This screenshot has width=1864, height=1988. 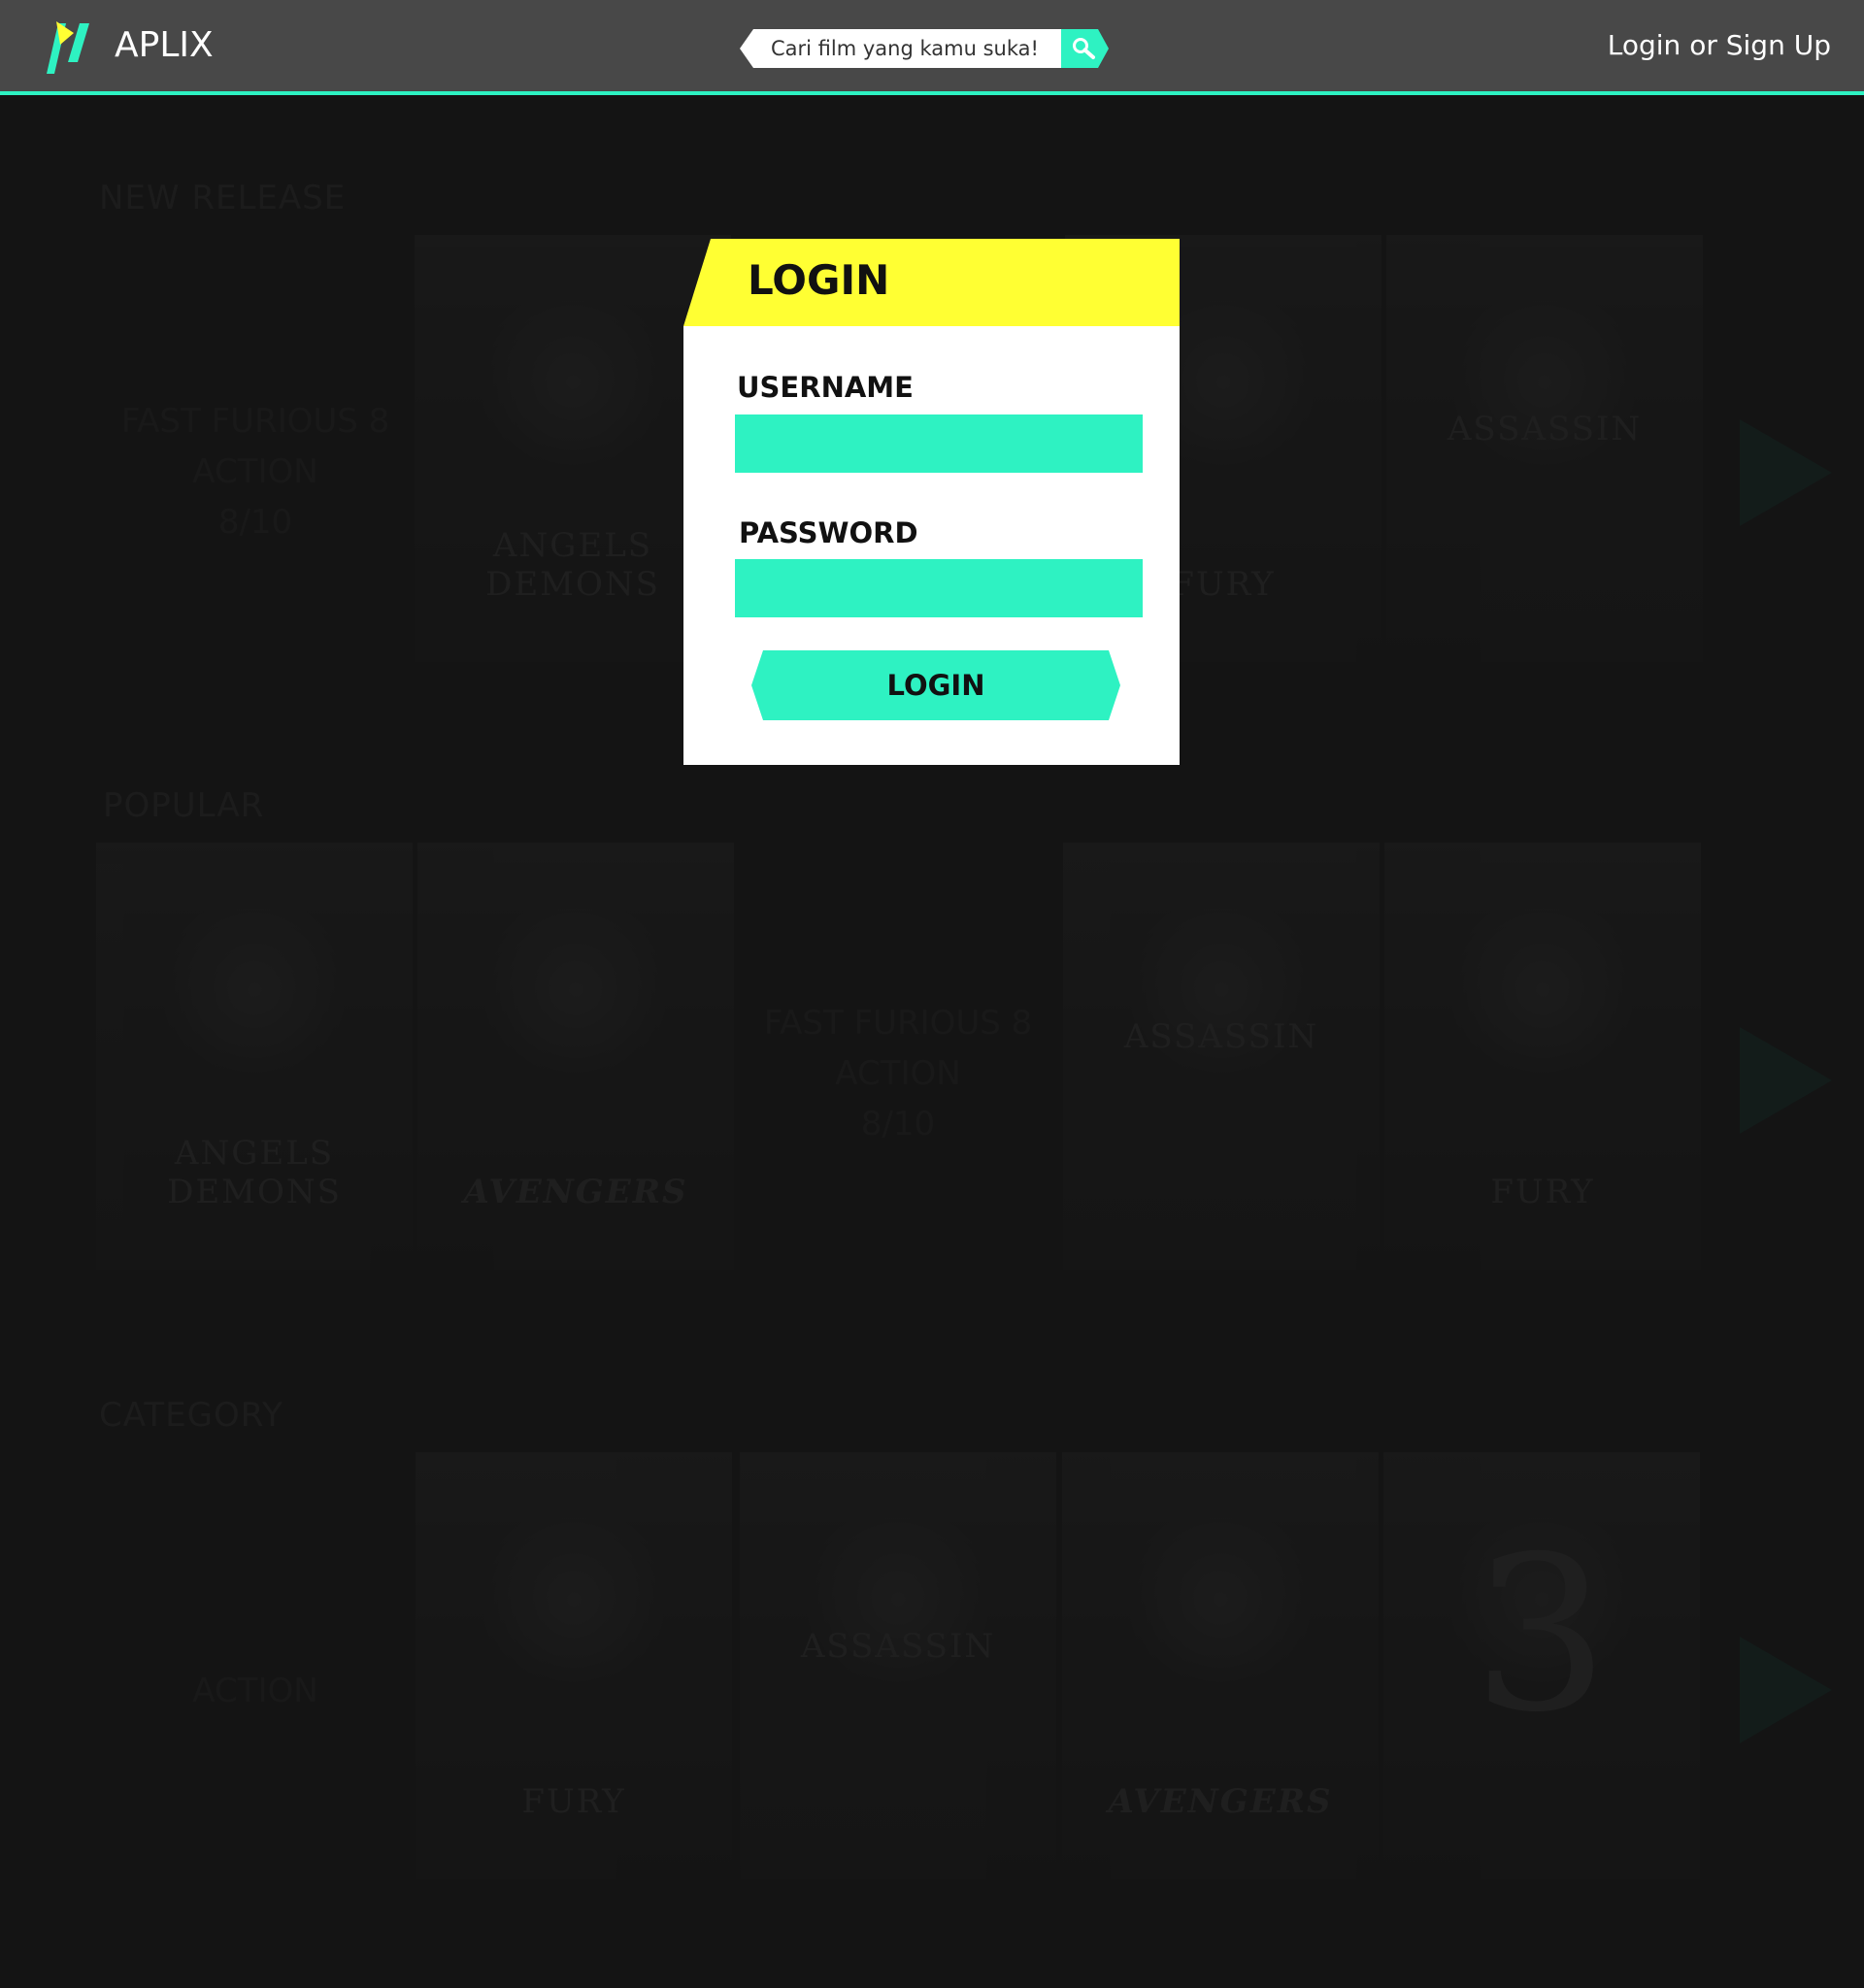 I want to click on login-modal-title: LOGIN, so click(x=819, y=280).